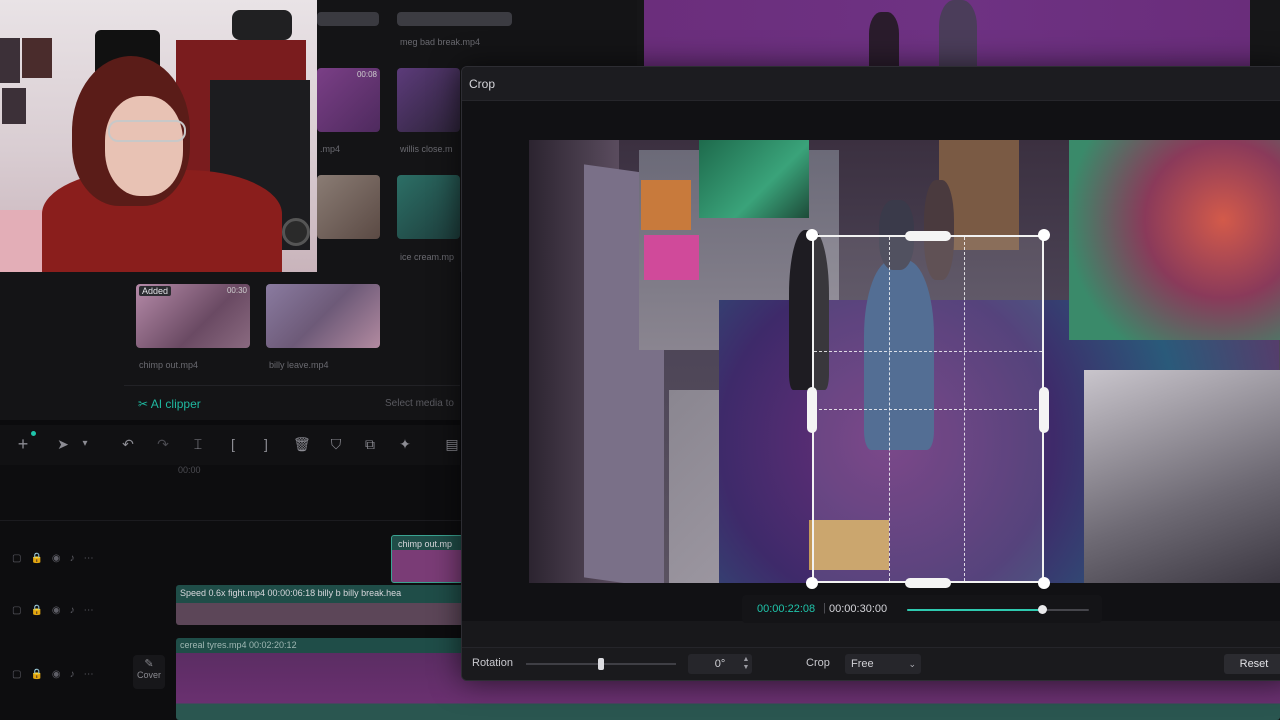 The height and width of the screenshot is (720, 1280). I want to click on undo-icon: ↶, so click(128, 444).